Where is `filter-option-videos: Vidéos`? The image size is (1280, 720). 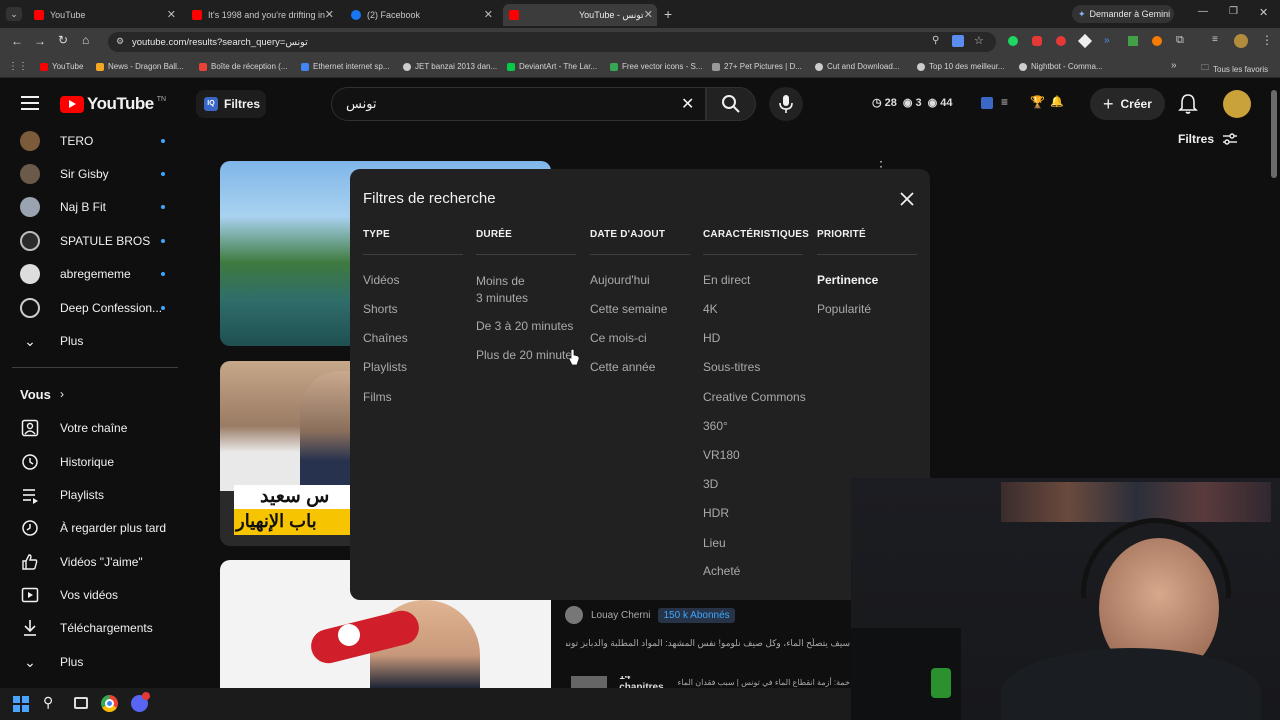 filter-option-videos: Vidéos is located at coordinates (381, 280).